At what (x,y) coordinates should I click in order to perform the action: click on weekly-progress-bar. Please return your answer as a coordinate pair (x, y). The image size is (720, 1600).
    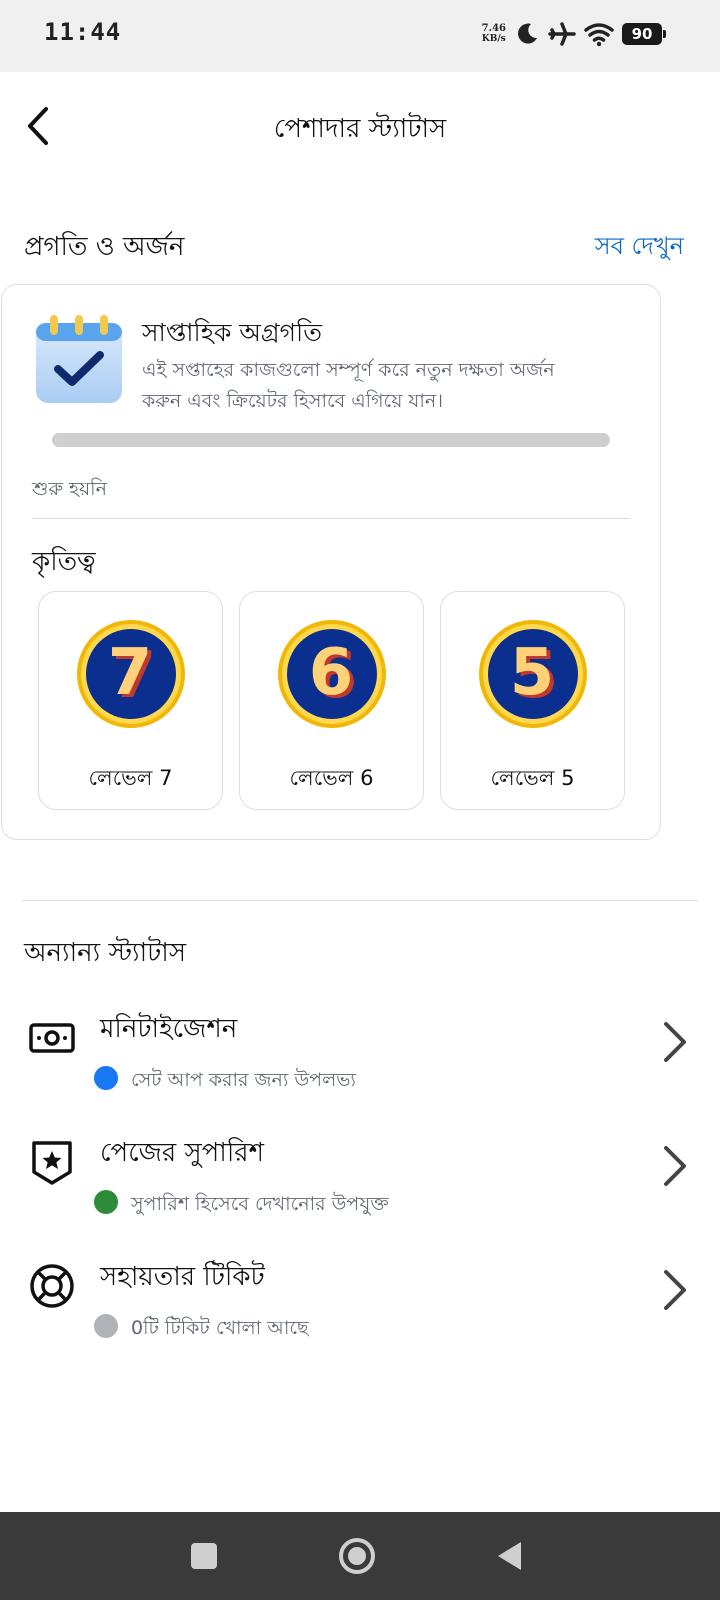
    Looking at the image, I should click on (331, 440).